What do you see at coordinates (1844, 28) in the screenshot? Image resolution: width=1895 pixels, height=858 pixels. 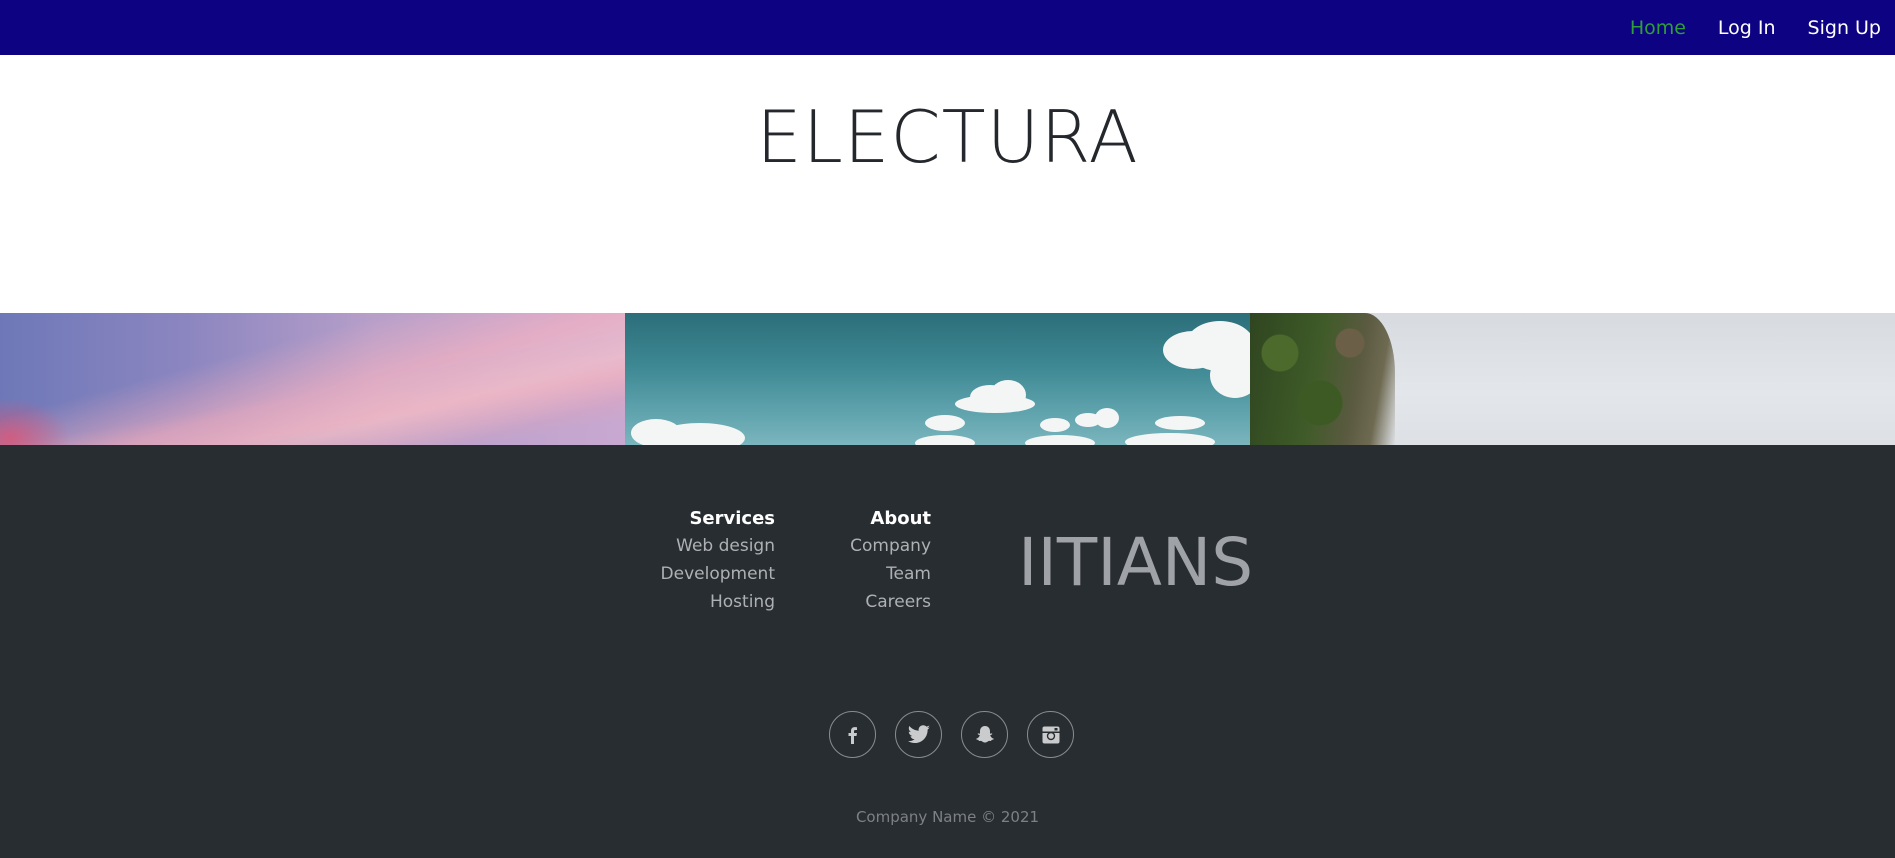 I see `nav-link-signup: Sign Up` at bounding box center [1844, 28].